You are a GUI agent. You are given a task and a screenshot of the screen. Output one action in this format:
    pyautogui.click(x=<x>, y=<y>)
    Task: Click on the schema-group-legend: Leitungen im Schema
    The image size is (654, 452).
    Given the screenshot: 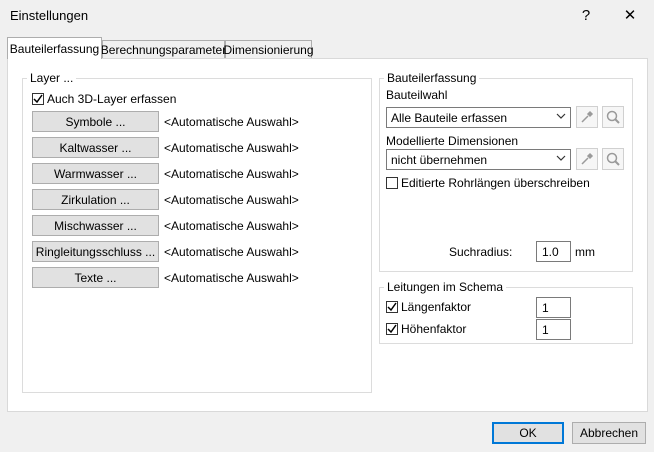 What is the action you would take?
    pyautogui.click(x=445, y=287)
    